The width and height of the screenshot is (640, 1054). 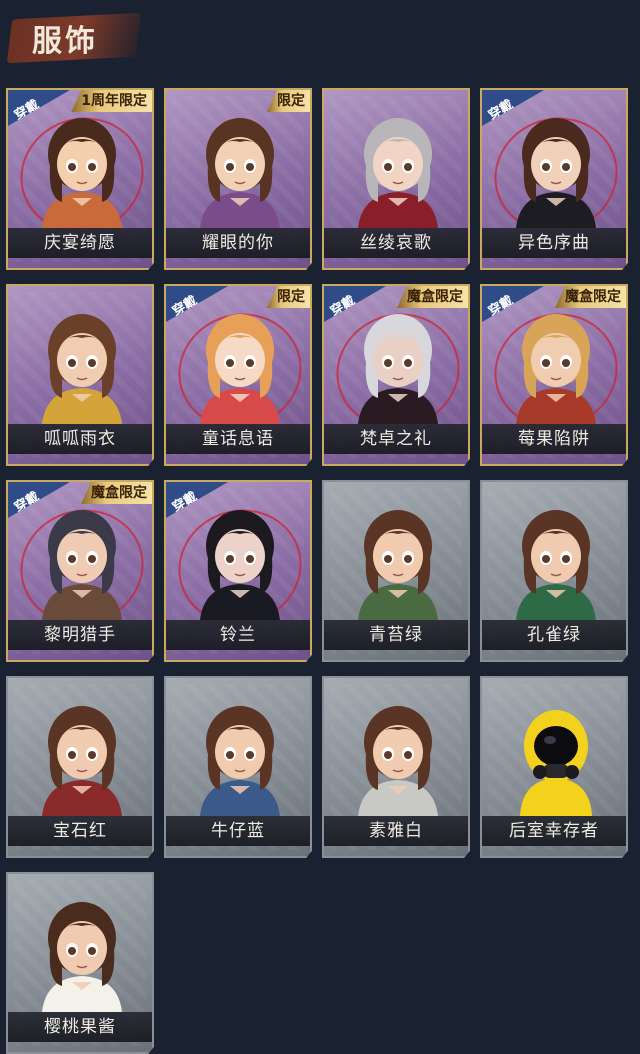 I want to click on costume-card: 樱桃果酱, so click(x=80, y=963).